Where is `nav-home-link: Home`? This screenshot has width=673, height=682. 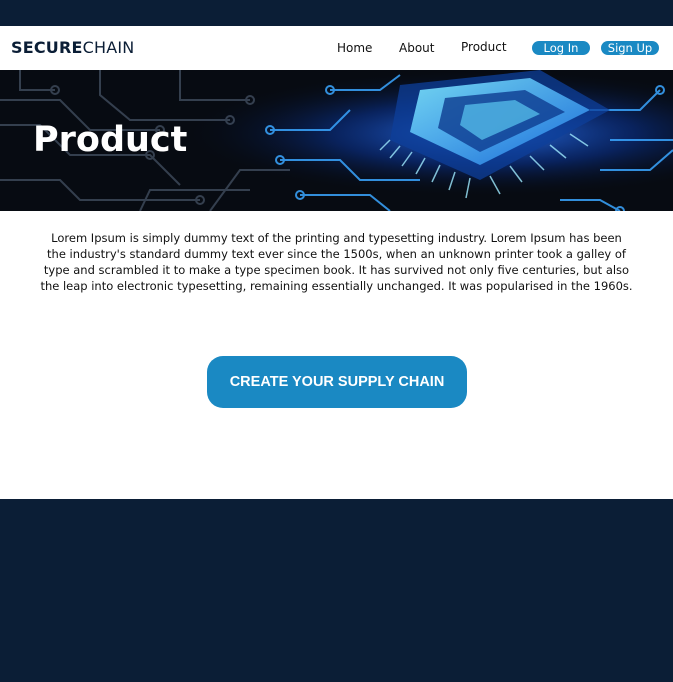 nav-home-link: Home is located at coordinates (354, 48).